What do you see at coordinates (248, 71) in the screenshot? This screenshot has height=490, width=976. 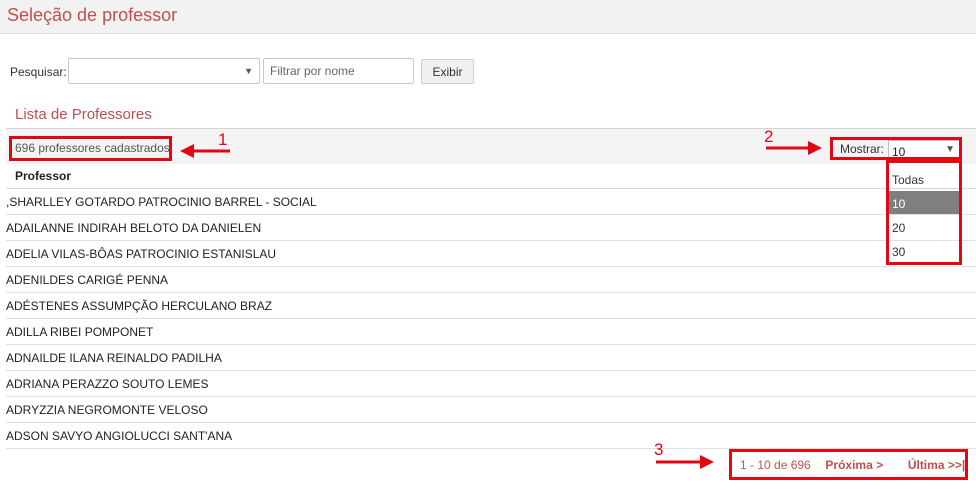 I see `chevron-down-icon: ▼` at bounding box center [248, 71].